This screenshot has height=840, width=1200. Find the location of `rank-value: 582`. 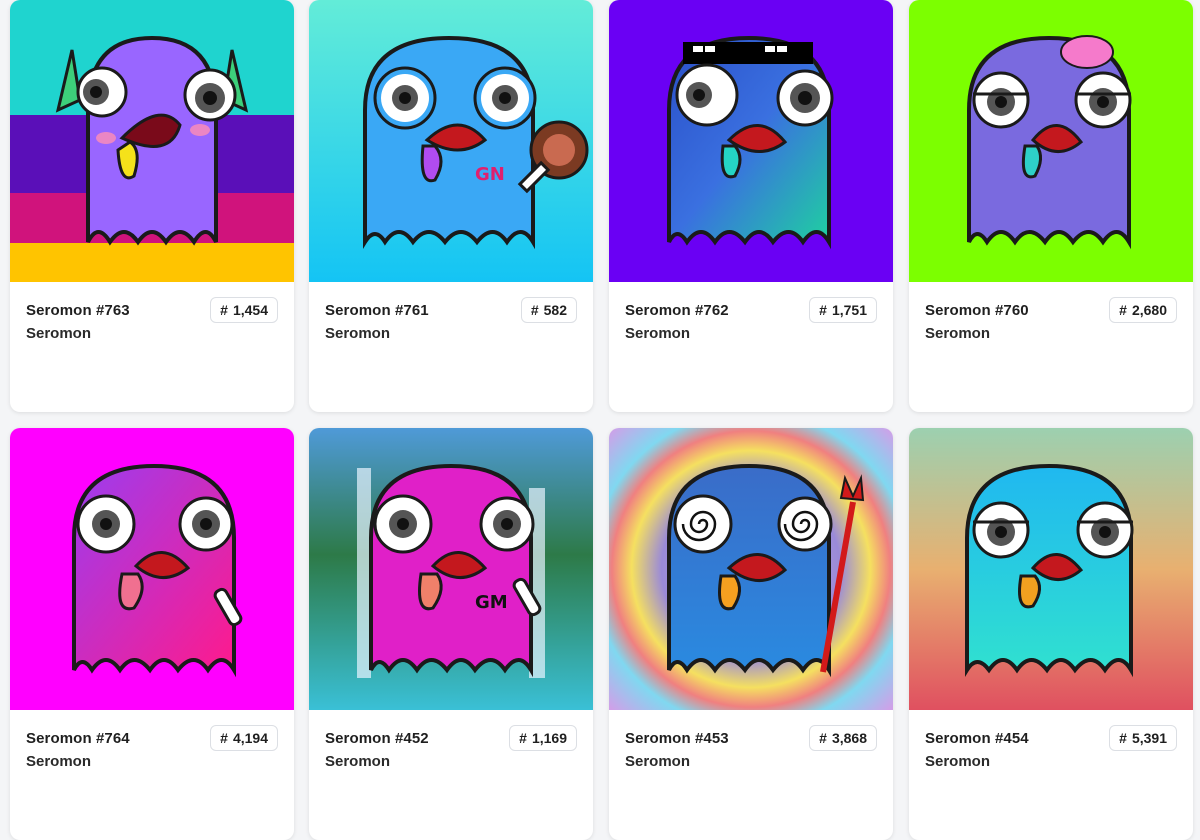

rank-value: 582 is located at coordinates (555, 310).